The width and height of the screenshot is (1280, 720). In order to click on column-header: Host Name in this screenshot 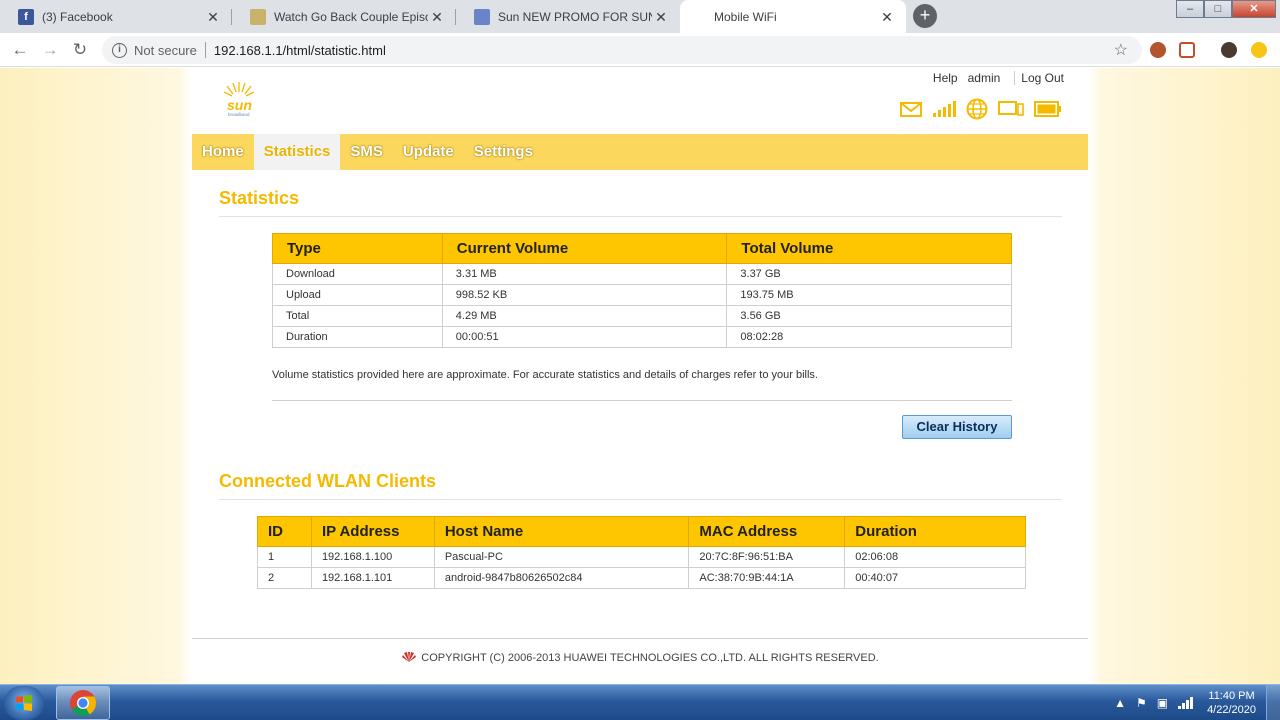, I will do `click(561, 531)`.